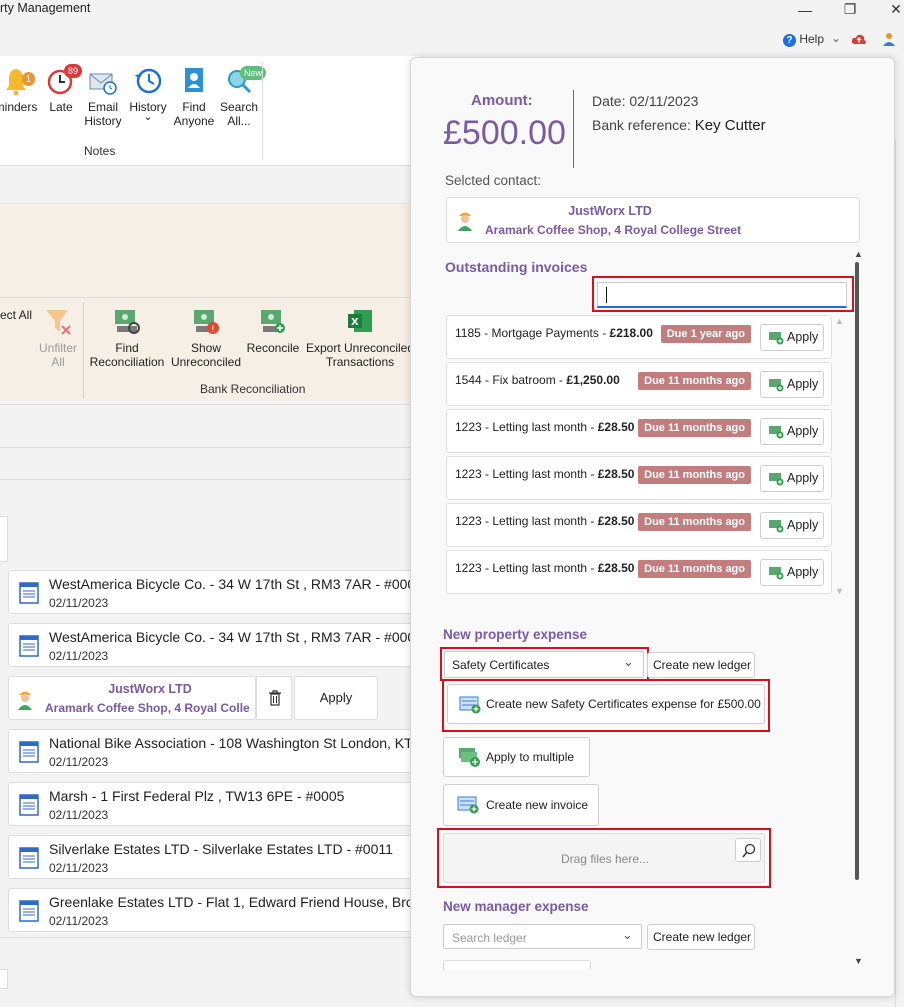  Describe the element at coordinates (606, 295) in the screenshot. I see `text-cursor` at that location.